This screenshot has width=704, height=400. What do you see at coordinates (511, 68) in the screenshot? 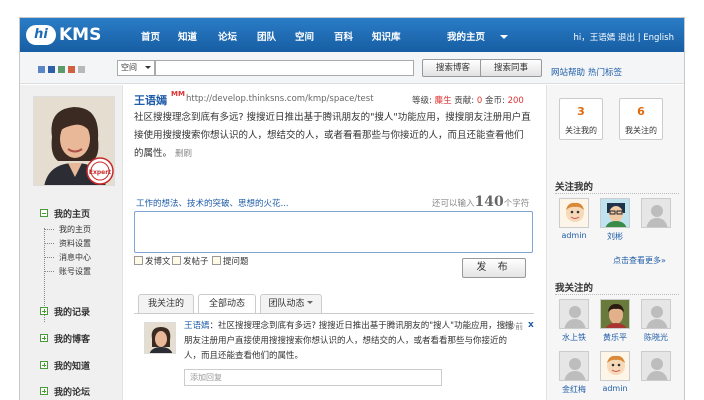
I see `search-colleague-button: 搜索同事` at bounding box center [511, 68].